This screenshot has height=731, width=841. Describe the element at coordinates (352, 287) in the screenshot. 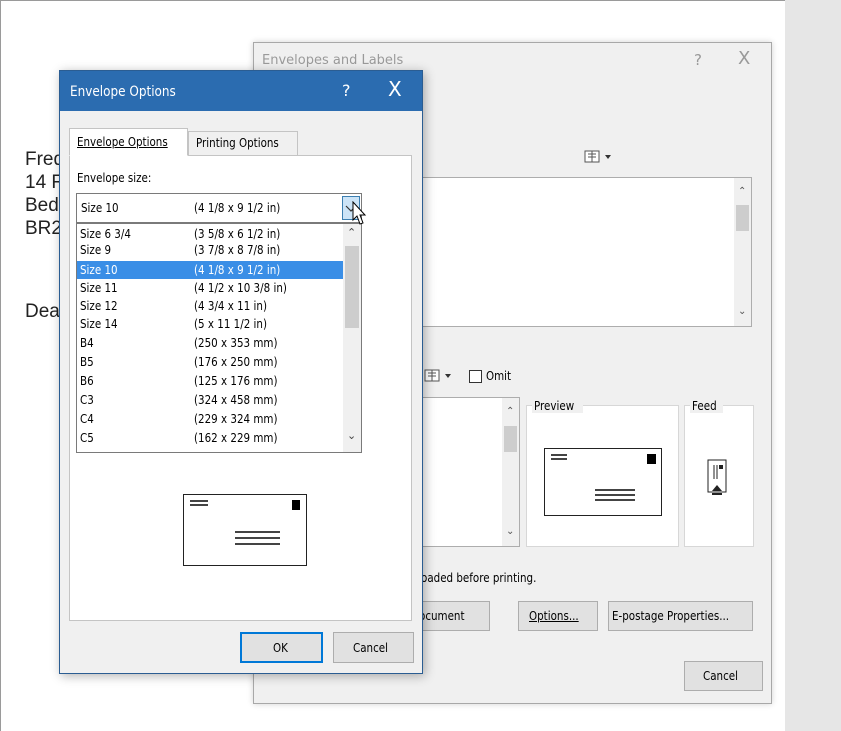

I see `scroll-thumb` at that location.